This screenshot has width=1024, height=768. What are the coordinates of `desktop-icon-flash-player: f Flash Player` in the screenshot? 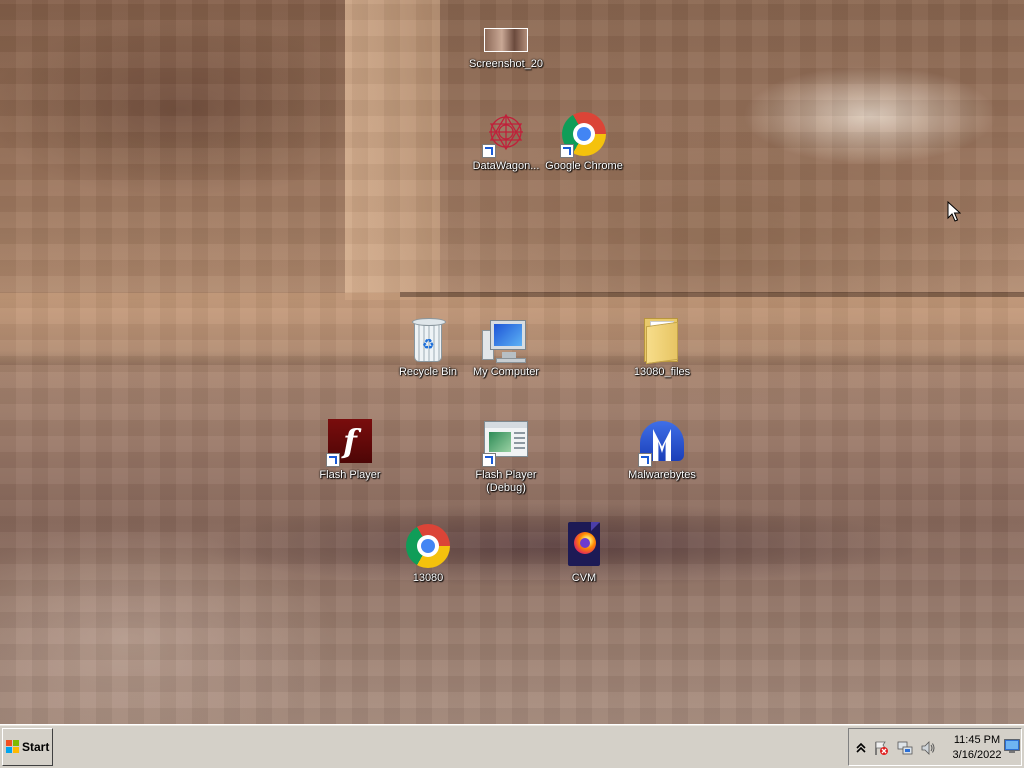 It's located at (350, 450).